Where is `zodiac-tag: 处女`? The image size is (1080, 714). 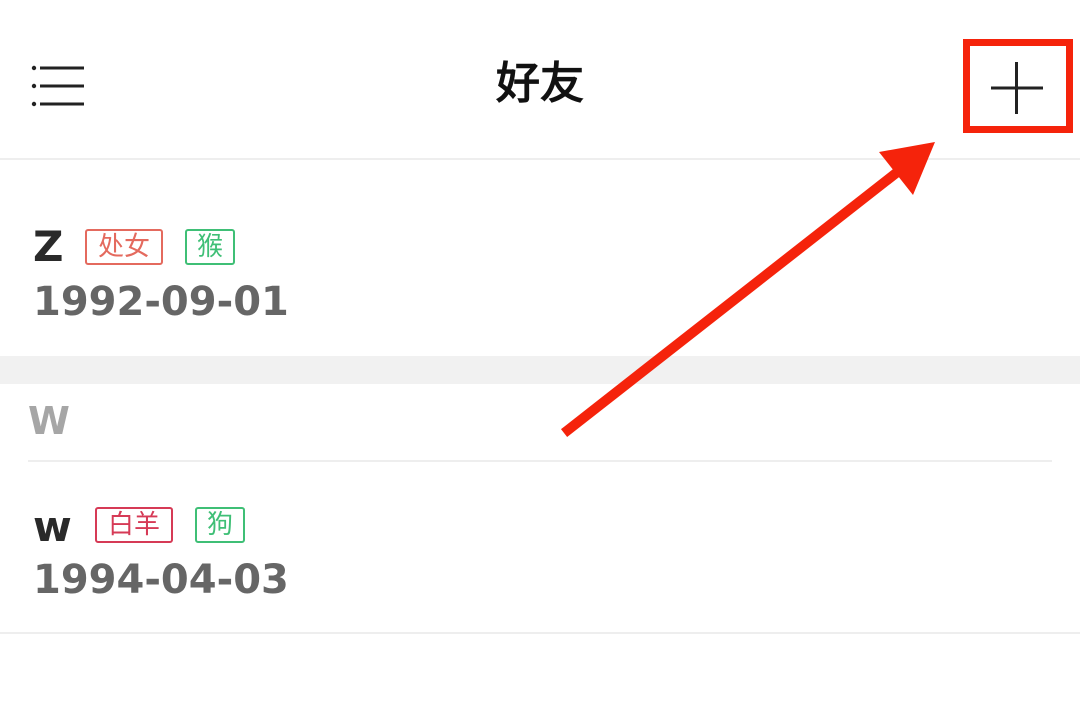 zodiac-tag: 处女 is located at coordinates (124, 247).